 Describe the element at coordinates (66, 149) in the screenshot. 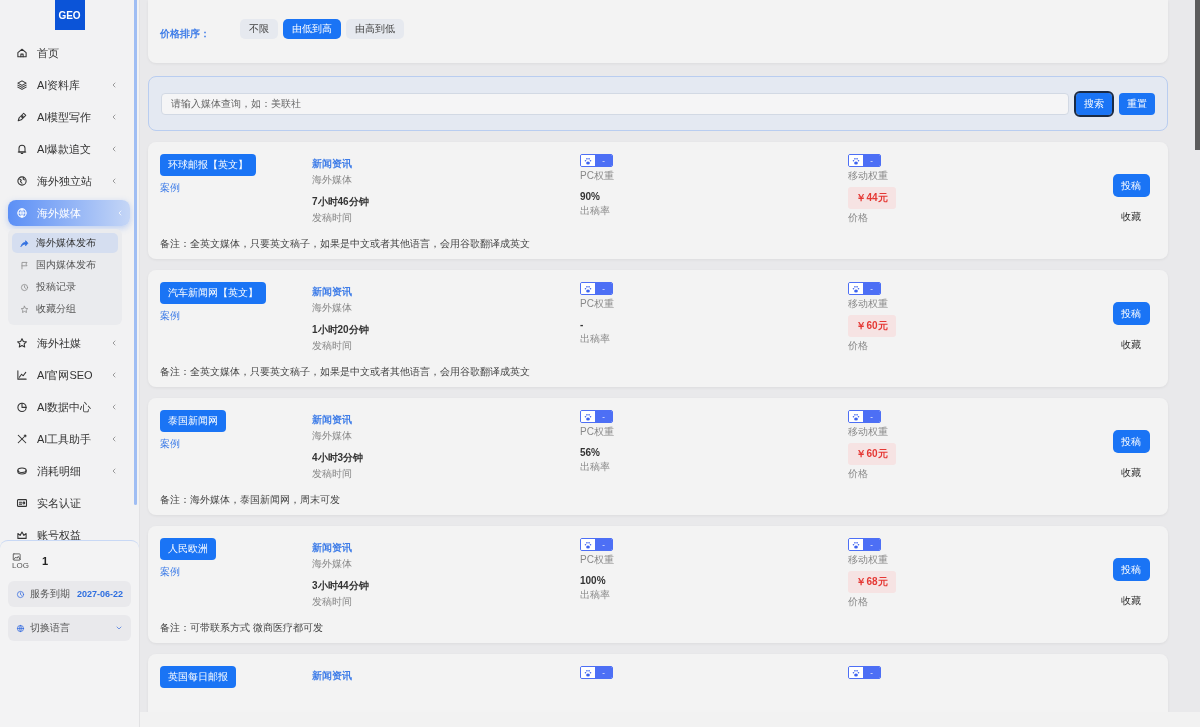

I see `nav-item: AI爆款追文` at that location.